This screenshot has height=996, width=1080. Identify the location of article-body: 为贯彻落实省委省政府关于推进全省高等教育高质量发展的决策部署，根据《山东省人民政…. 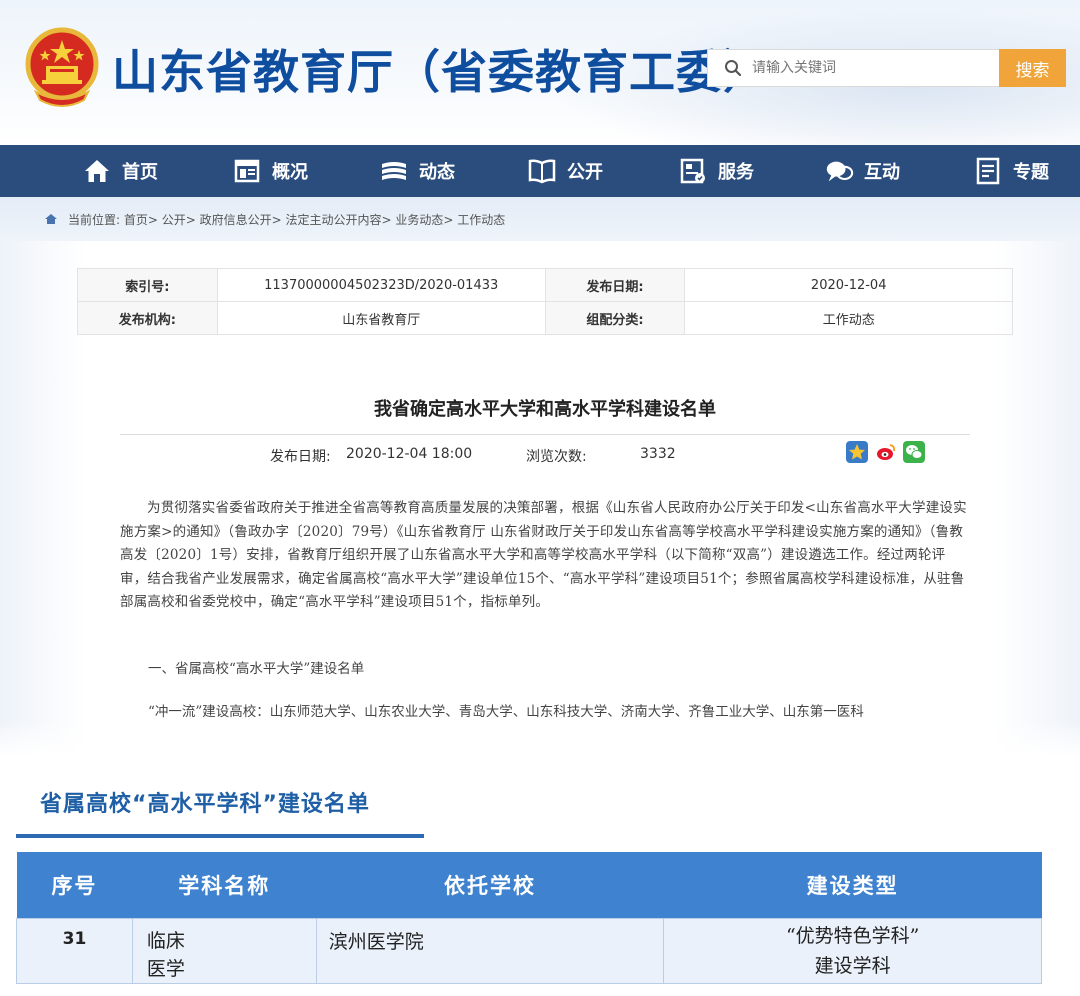
(543, 555).